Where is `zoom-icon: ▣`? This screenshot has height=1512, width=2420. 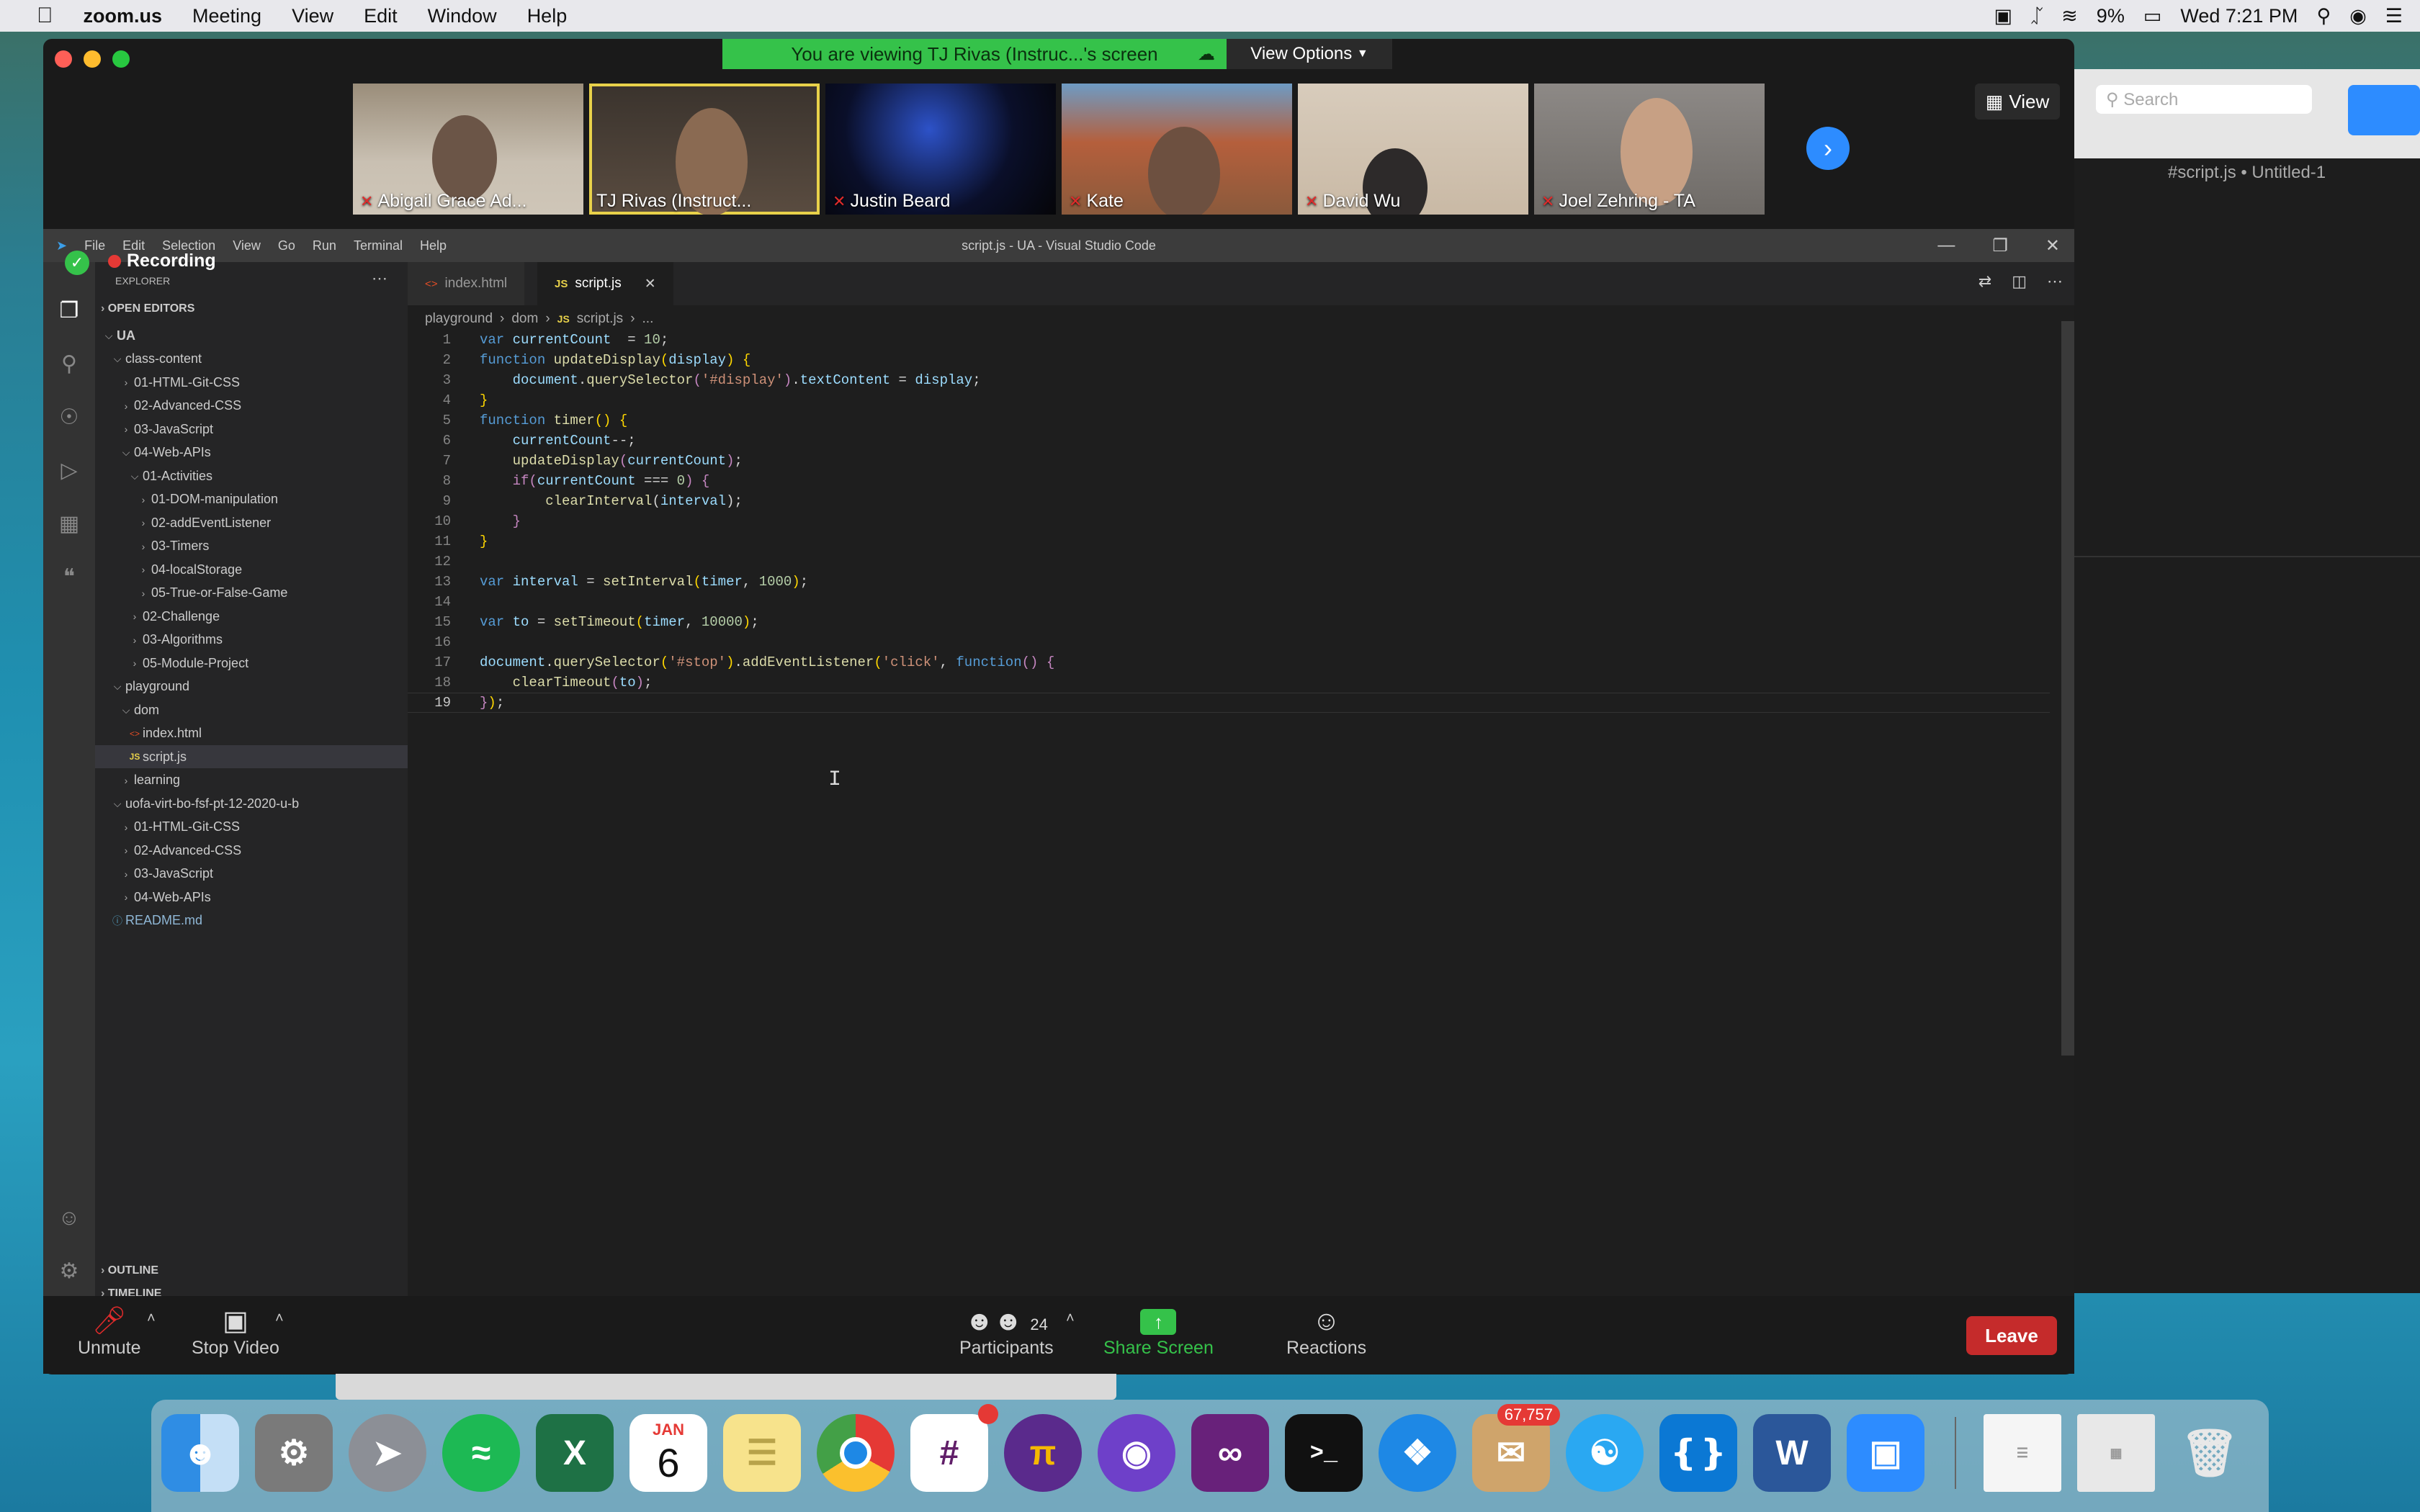
zoom-icon: ▣ is located at coordinates (1885, 1453).